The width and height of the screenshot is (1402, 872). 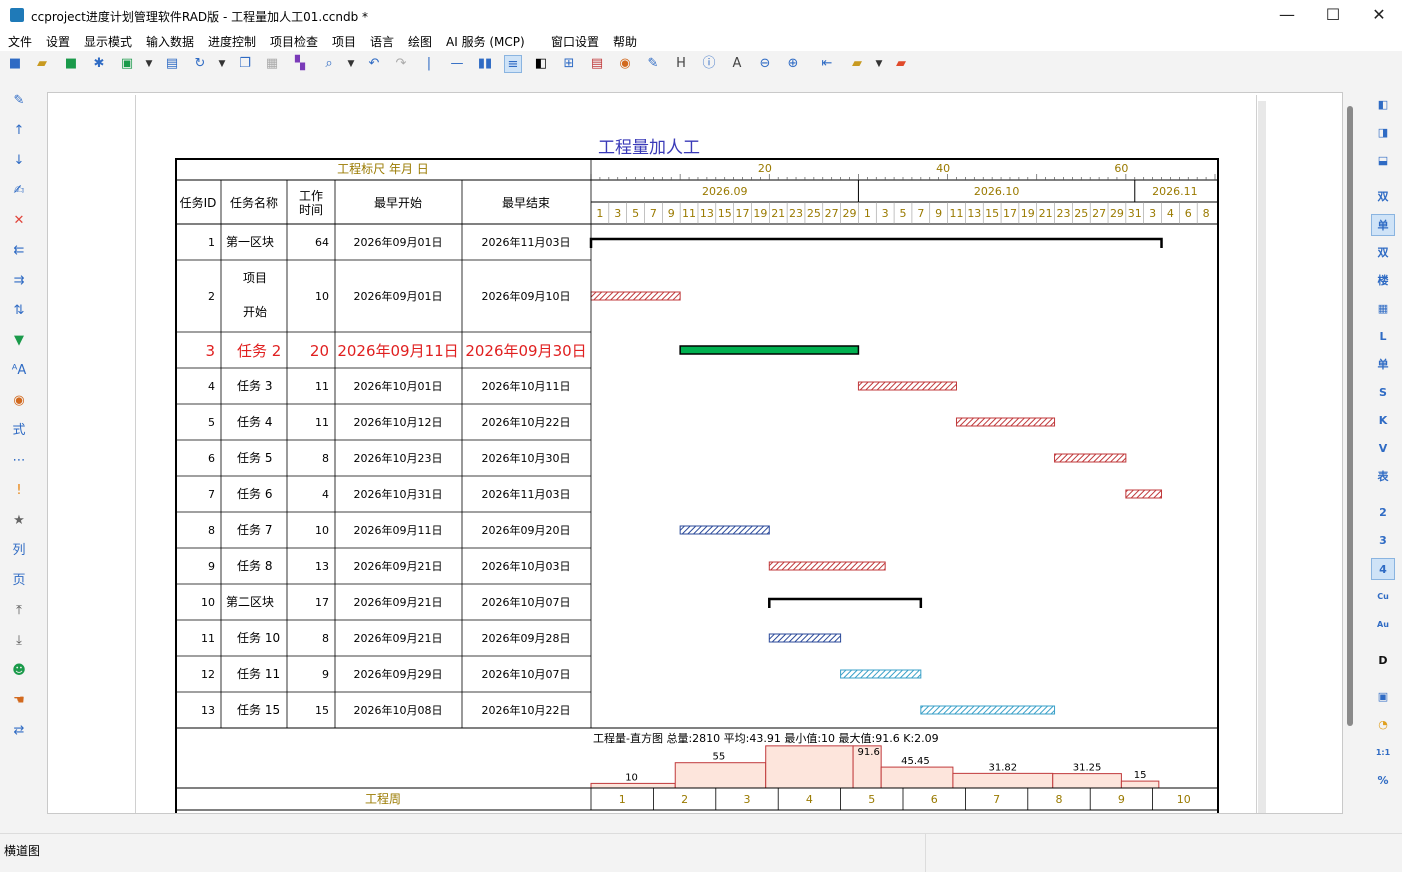 What do you see at coordinates (127, 64) in the screenshot?
I see `image-icon: ▣` at bounding box center [127, 64].